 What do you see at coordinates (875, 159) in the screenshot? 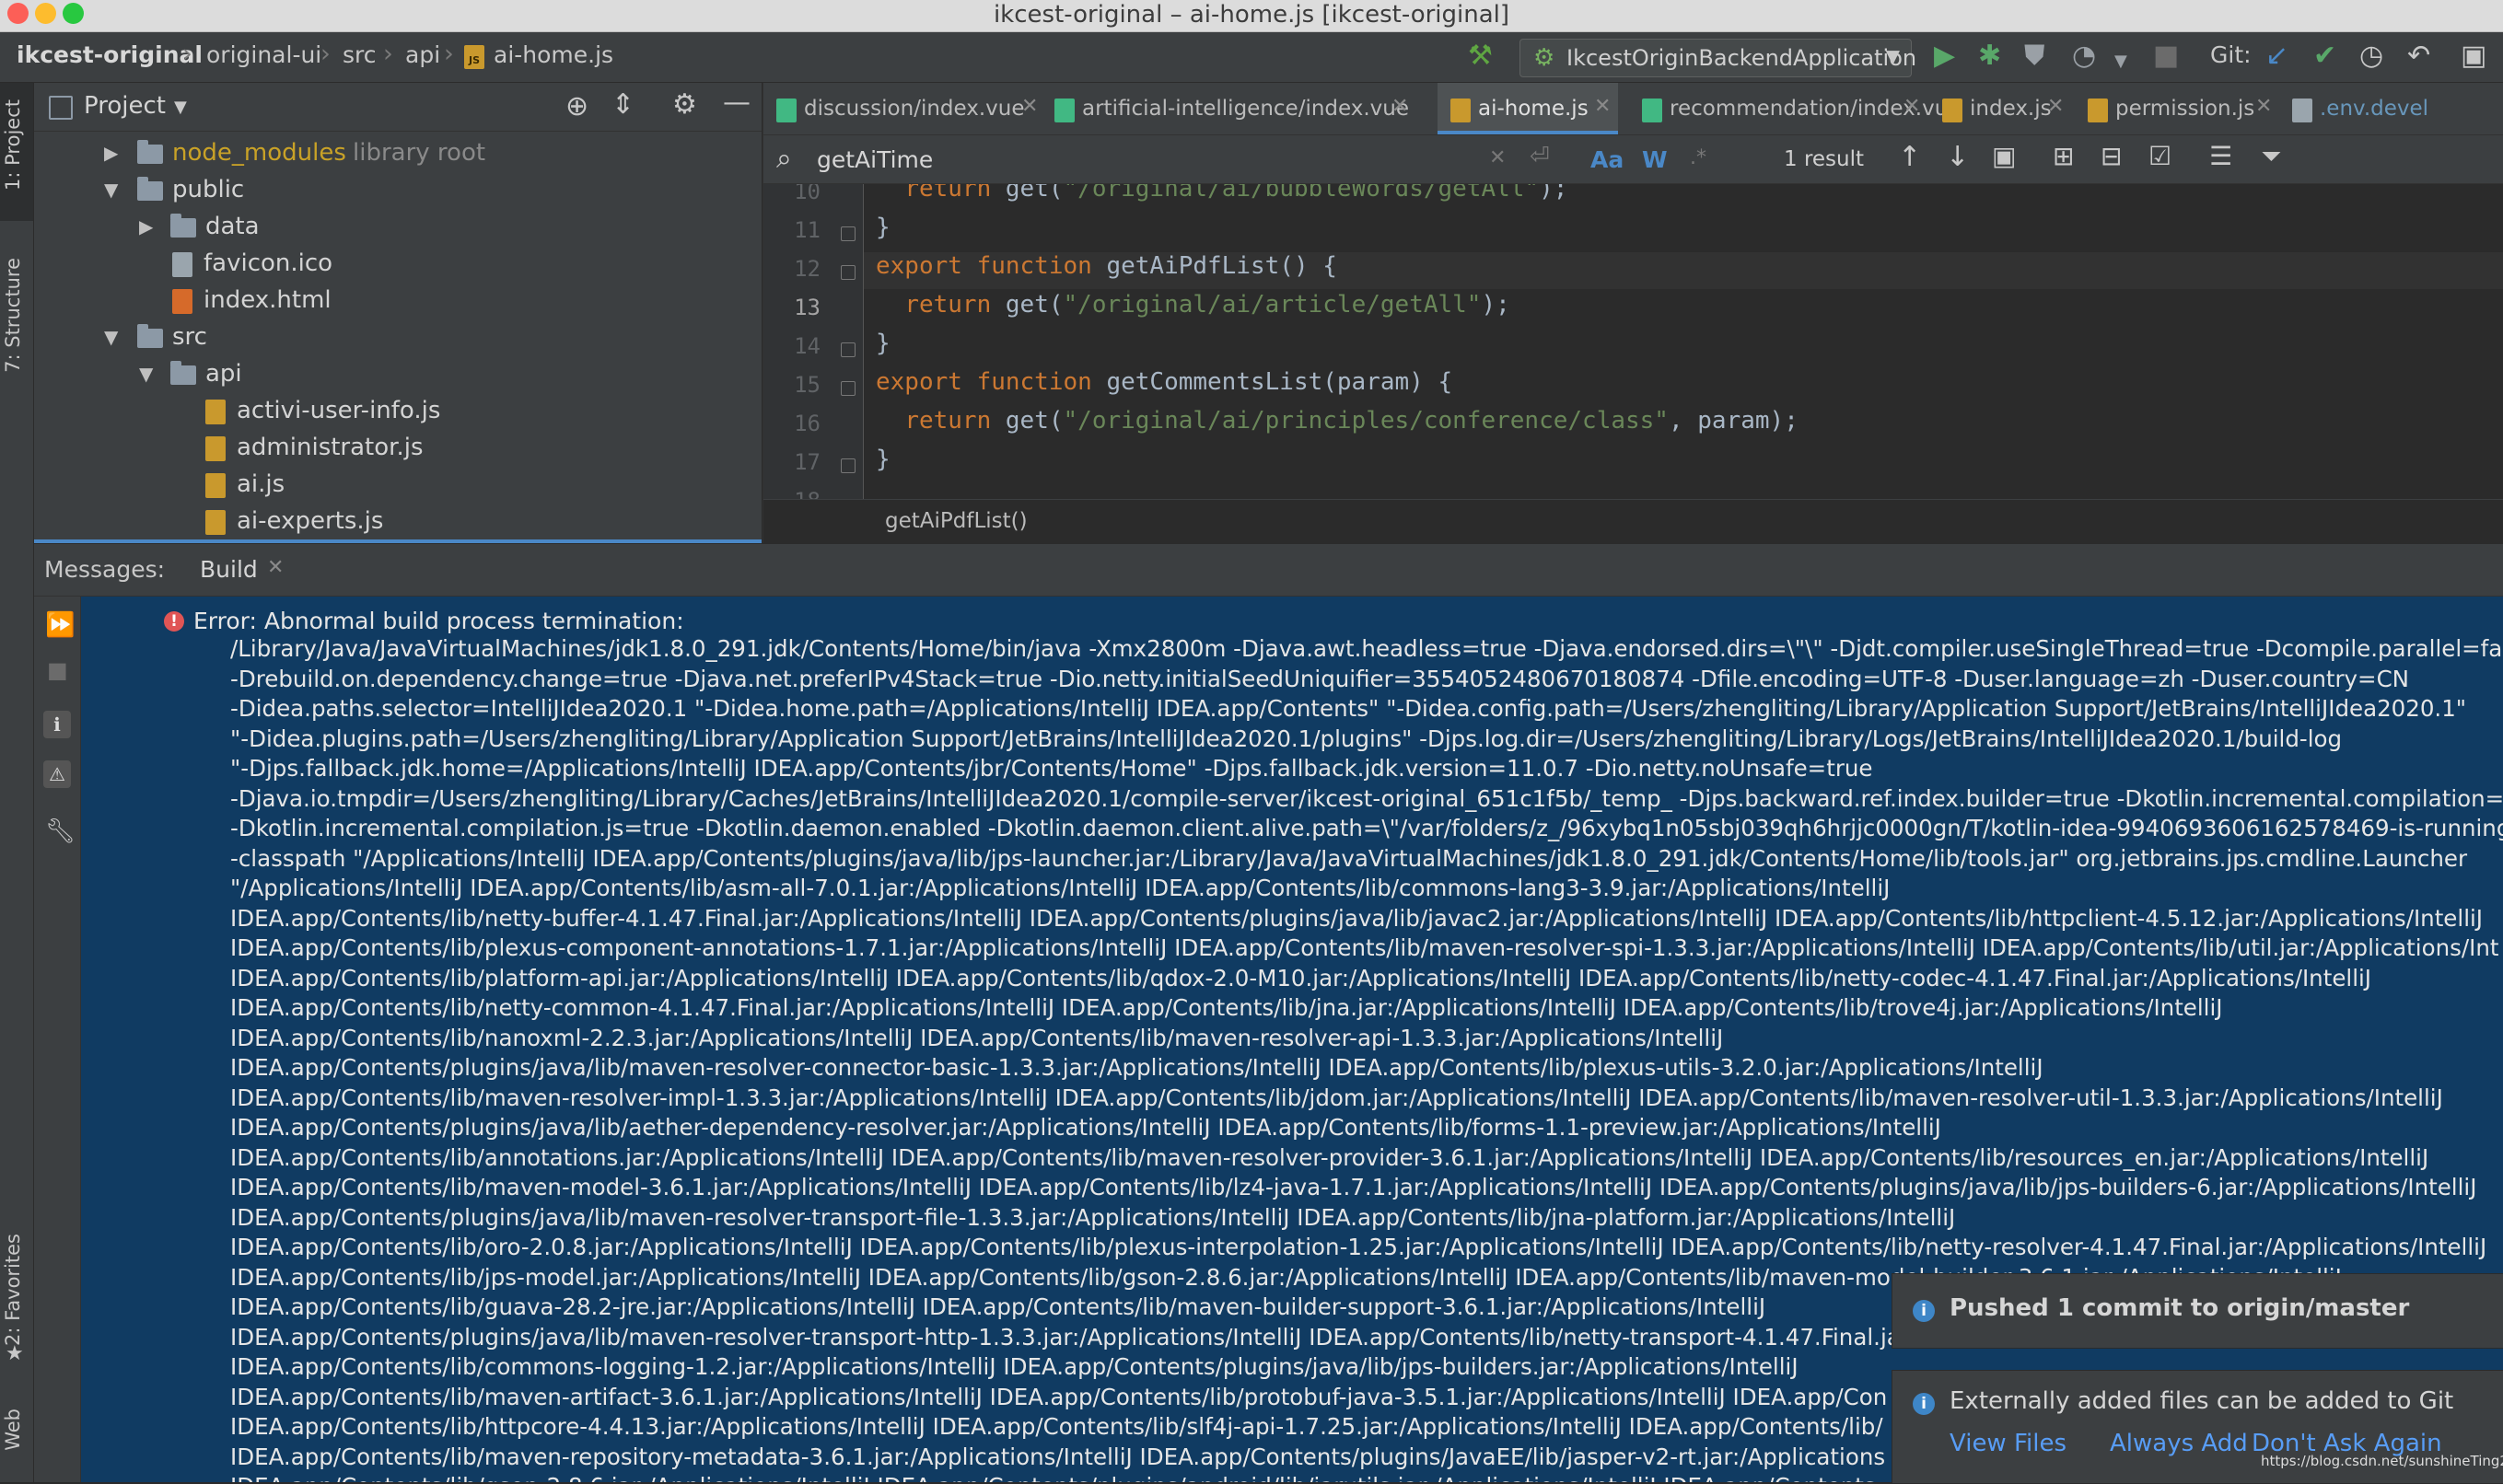
I see `search-input: getAiTime` at bounding box center [875, 159].